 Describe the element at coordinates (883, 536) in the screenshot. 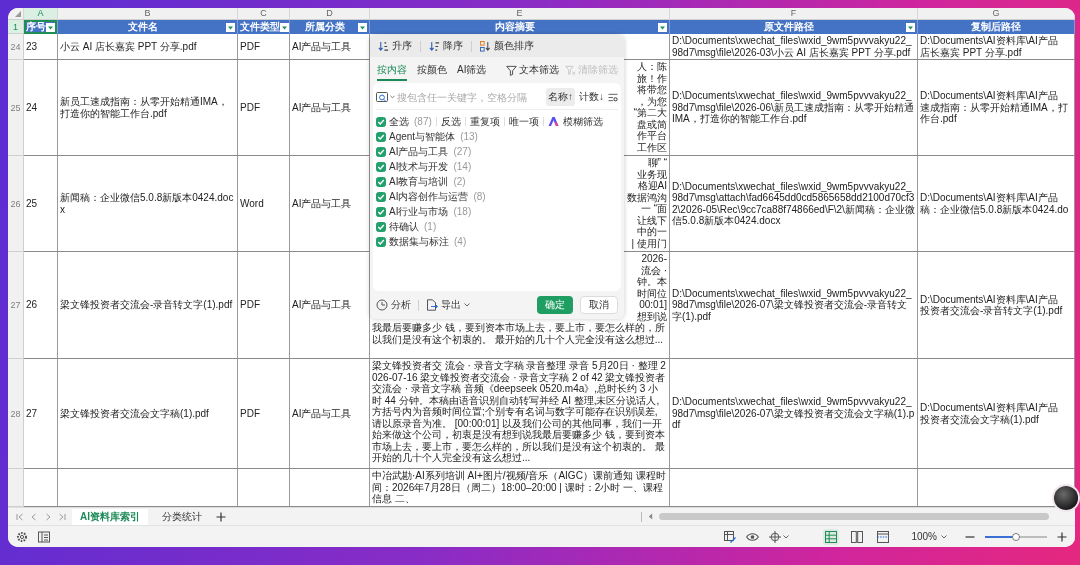

I see `page-break-button` at that location.